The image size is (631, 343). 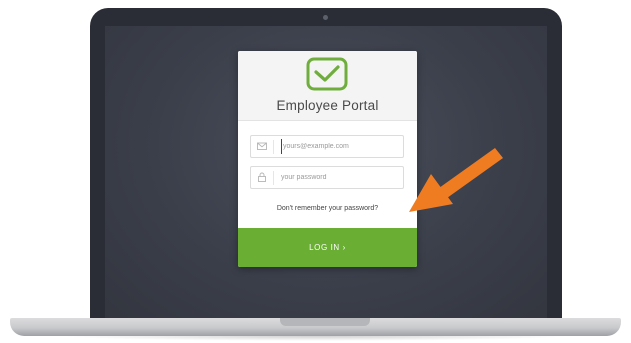 I want to click on laptop-shadow, so click(x=315, y=338).